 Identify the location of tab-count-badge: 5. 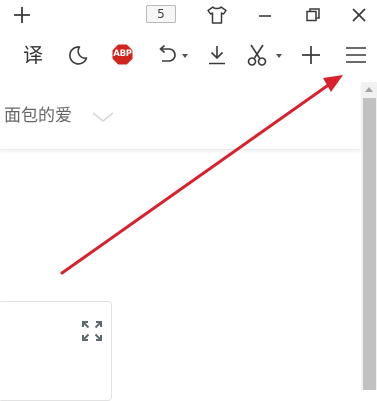
(161, 14).